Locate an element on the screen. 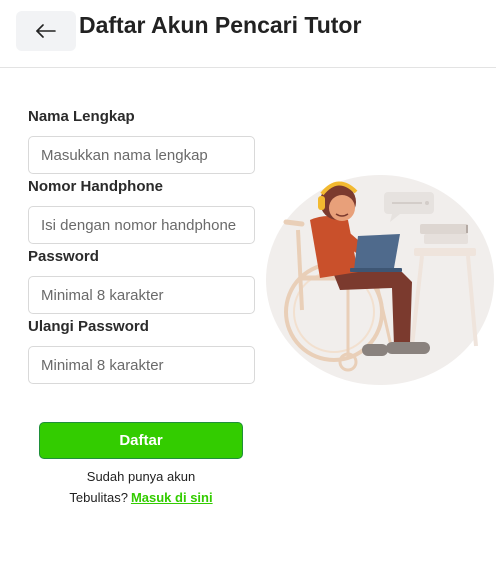 This screenshot has height=563, width=496. password-label: Password is located at coordinates (63, 256).